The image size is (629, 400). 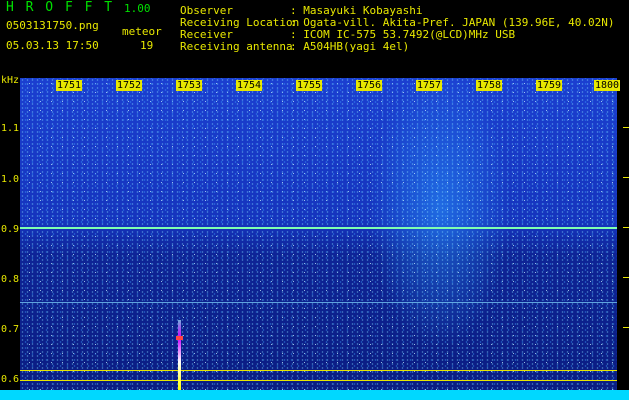 I want to click on meteor-head, so click(x=179, y=338).